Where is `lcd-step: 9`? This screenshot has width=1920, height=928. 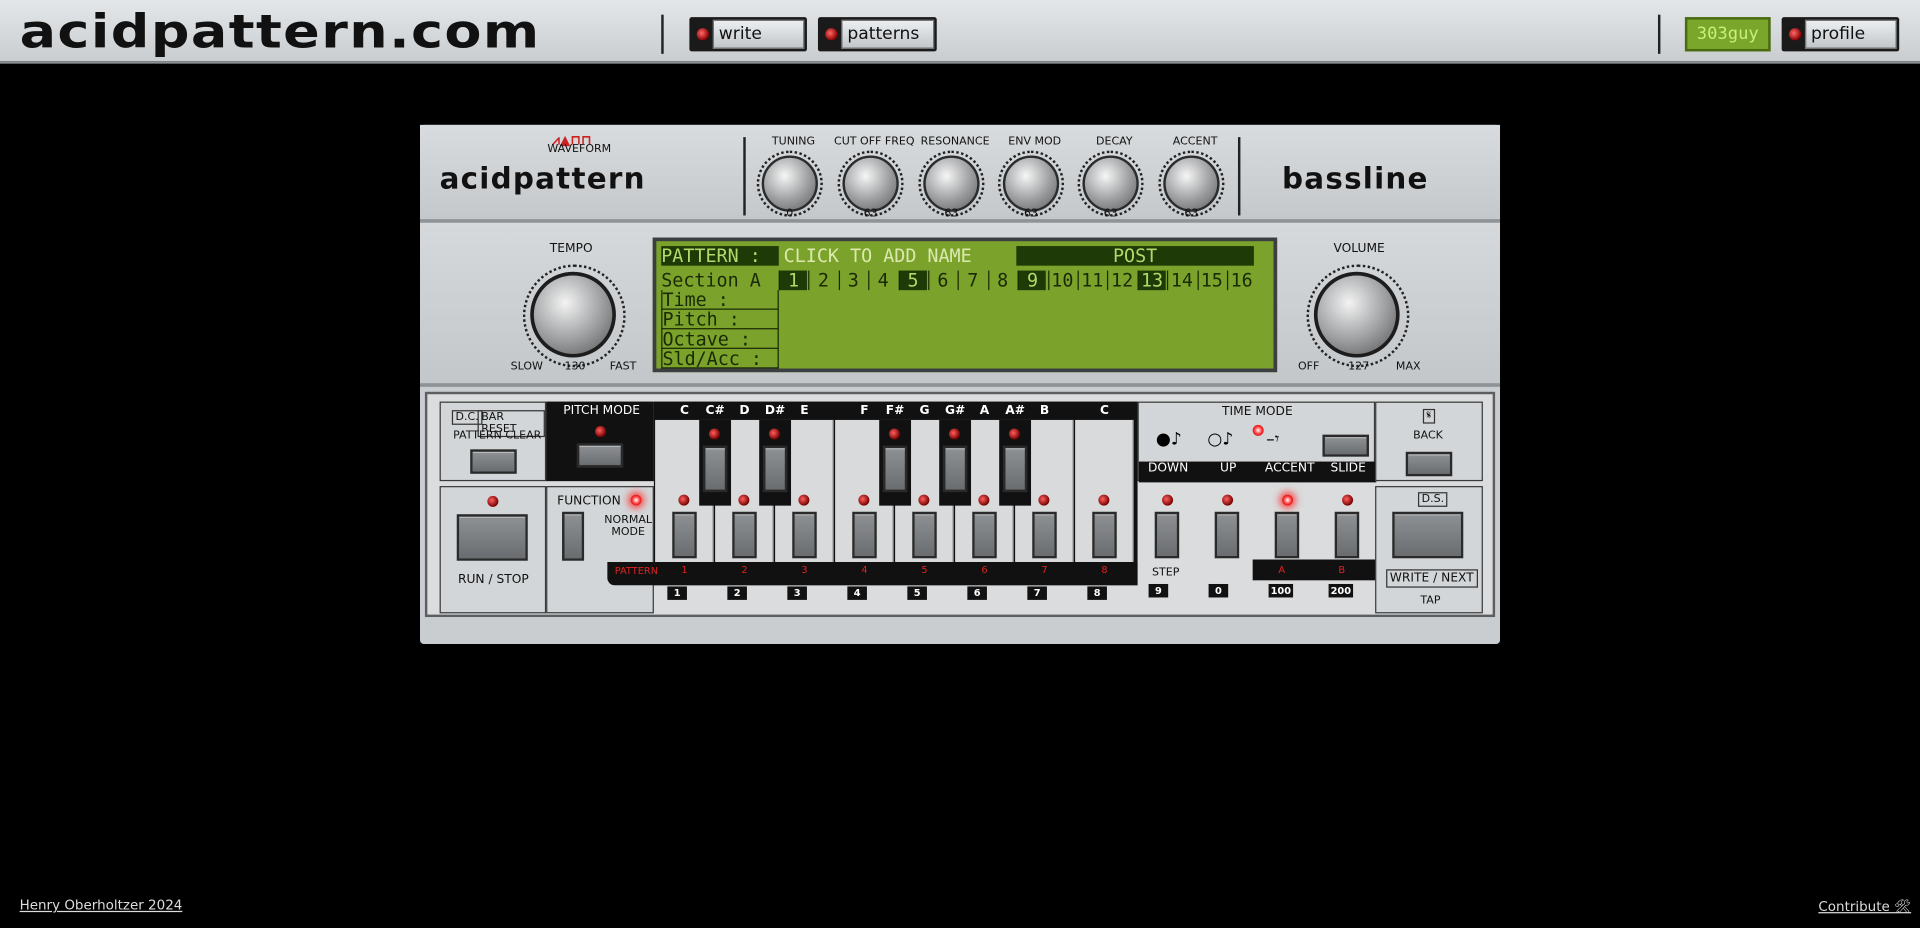 lcd-step: 9 is located at coordinates (1031, 281).